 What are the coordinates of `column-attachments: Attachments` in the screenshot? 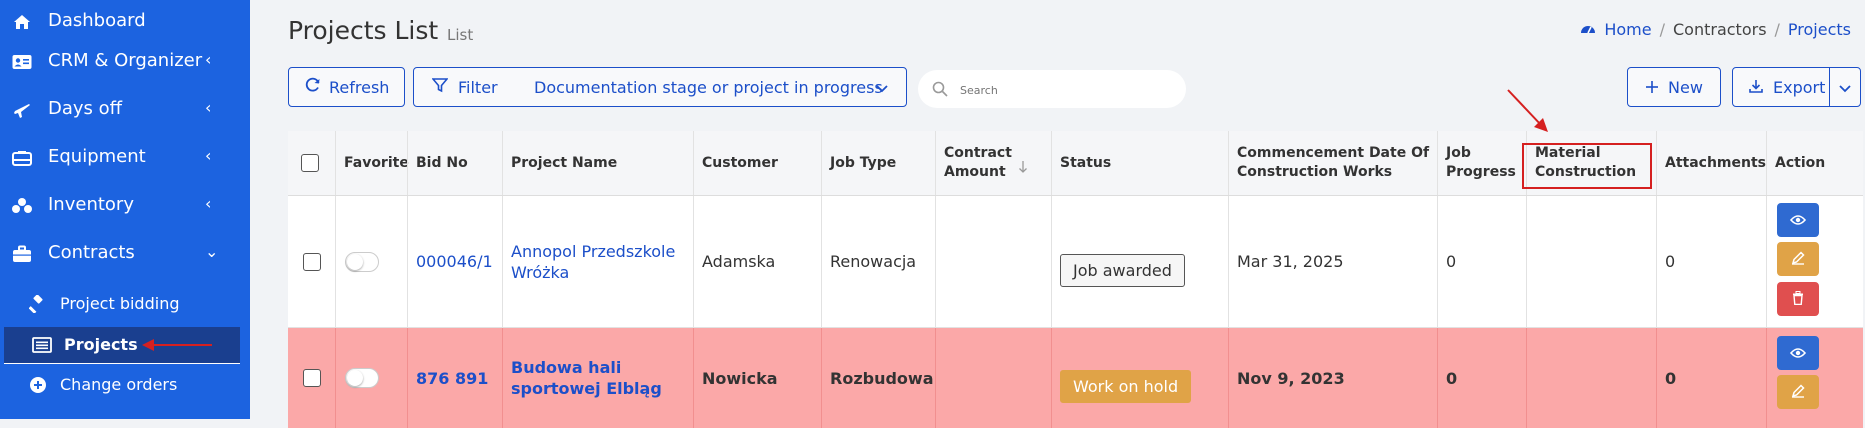 It's located at (1711, 163).